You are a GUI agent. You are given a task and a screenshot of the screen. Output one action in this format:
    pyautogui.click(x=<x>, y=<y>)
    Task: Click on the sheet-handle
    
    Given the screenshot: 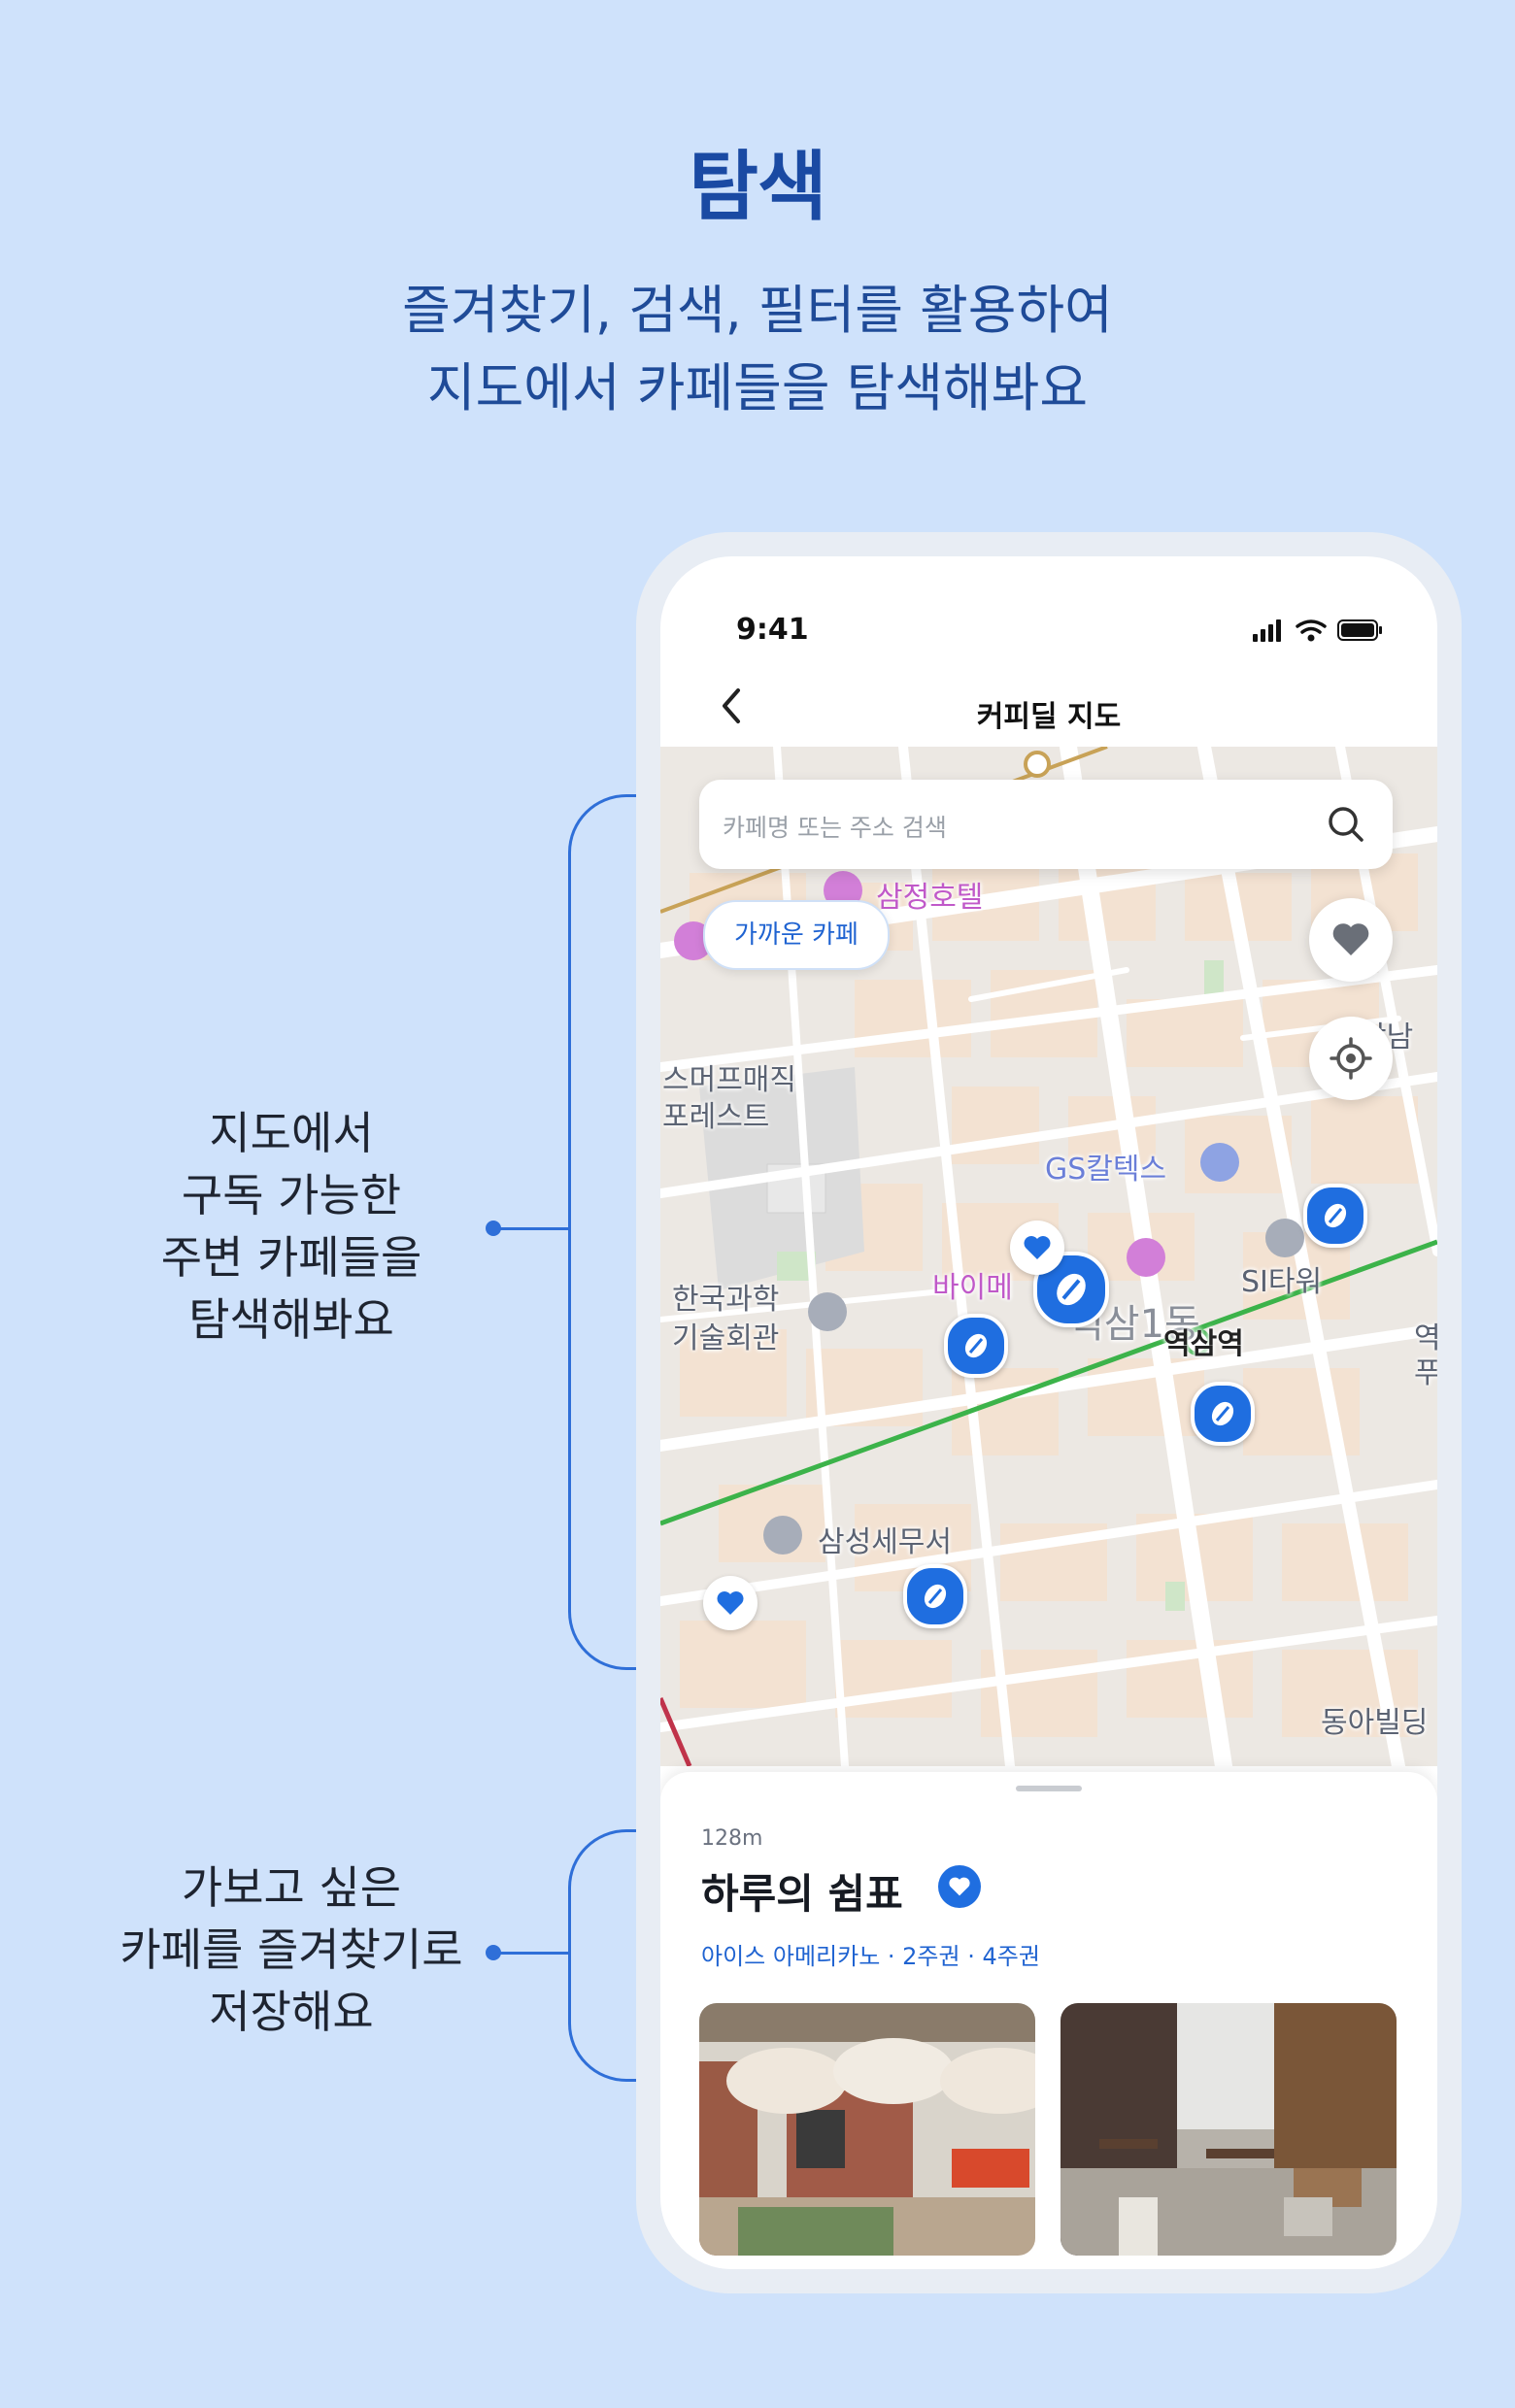 What is the action you would take?
    pyautogui.click(x=1049, y=1789)
    